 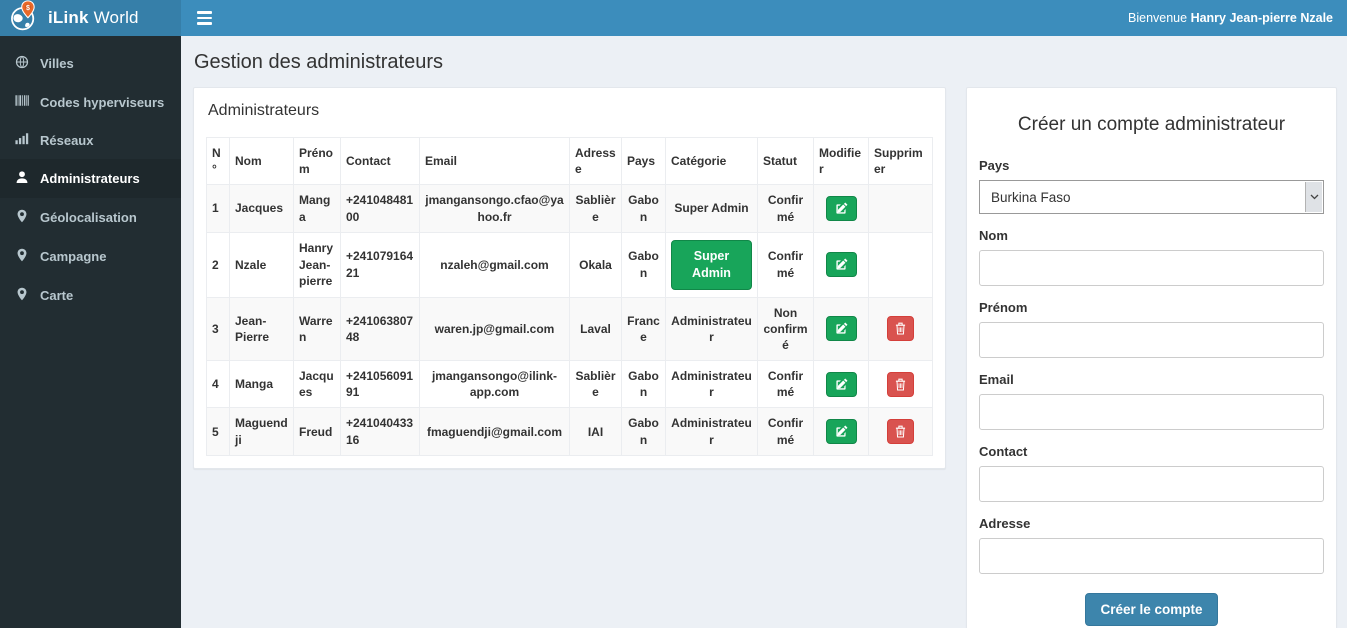 What do you see at coordinates (595, 161) in the screenshot?
I see `col-header-adresse: Adresse` at bounding box center [595, 161].